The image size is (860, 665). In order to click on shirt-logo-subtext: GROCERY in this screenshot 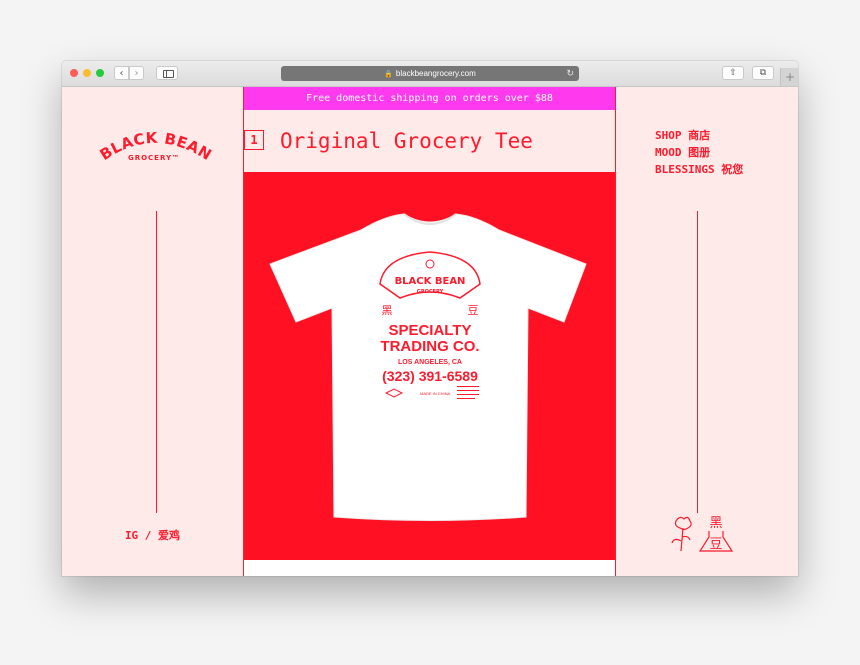, I will do `click(430, 292)`.